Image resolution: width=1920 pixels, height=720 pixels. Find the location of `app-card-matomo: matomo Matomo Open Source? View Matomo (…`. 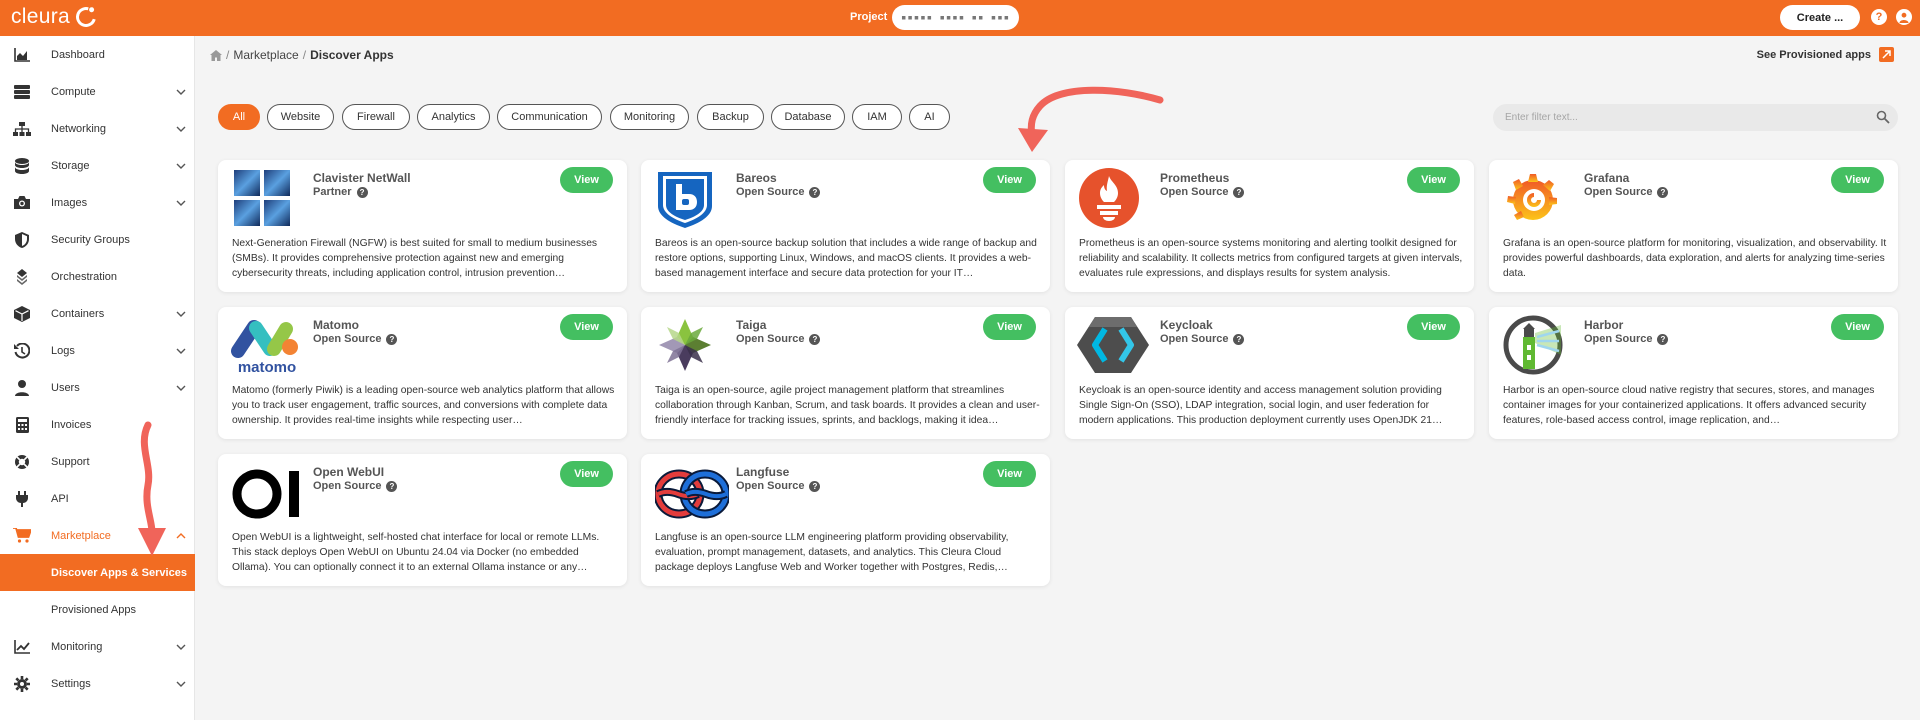

app-card-matomo: matomo Matomo Open Source? View Matomo (… is located at coordinates (422, 373).